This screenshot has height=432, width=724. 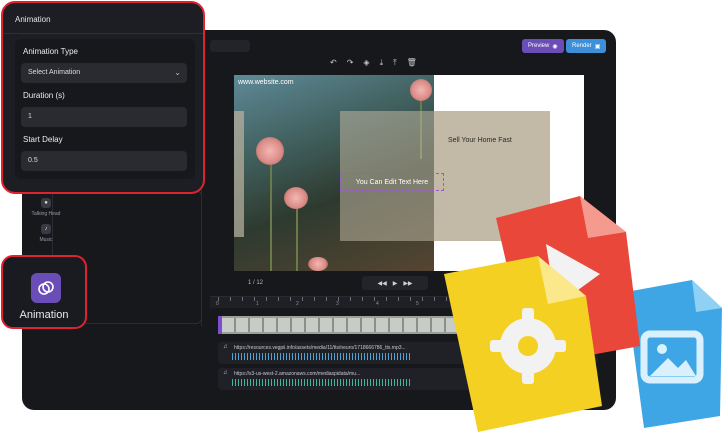 I want to click on ruler-label: 1, so click(x=257, y=304).